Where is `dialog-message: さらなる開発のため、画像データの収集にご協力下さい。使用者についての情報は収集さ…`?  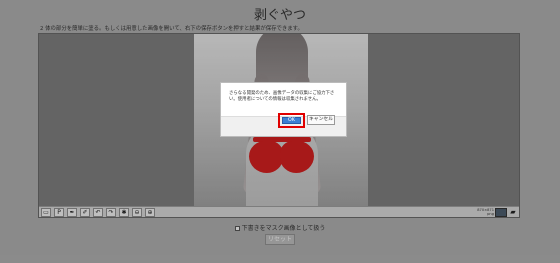 dialog-message: さらなる開発のため、画像データの収集にご協力下さい。使用者についての情報は収集さ… is located at coordinates (282, 96).